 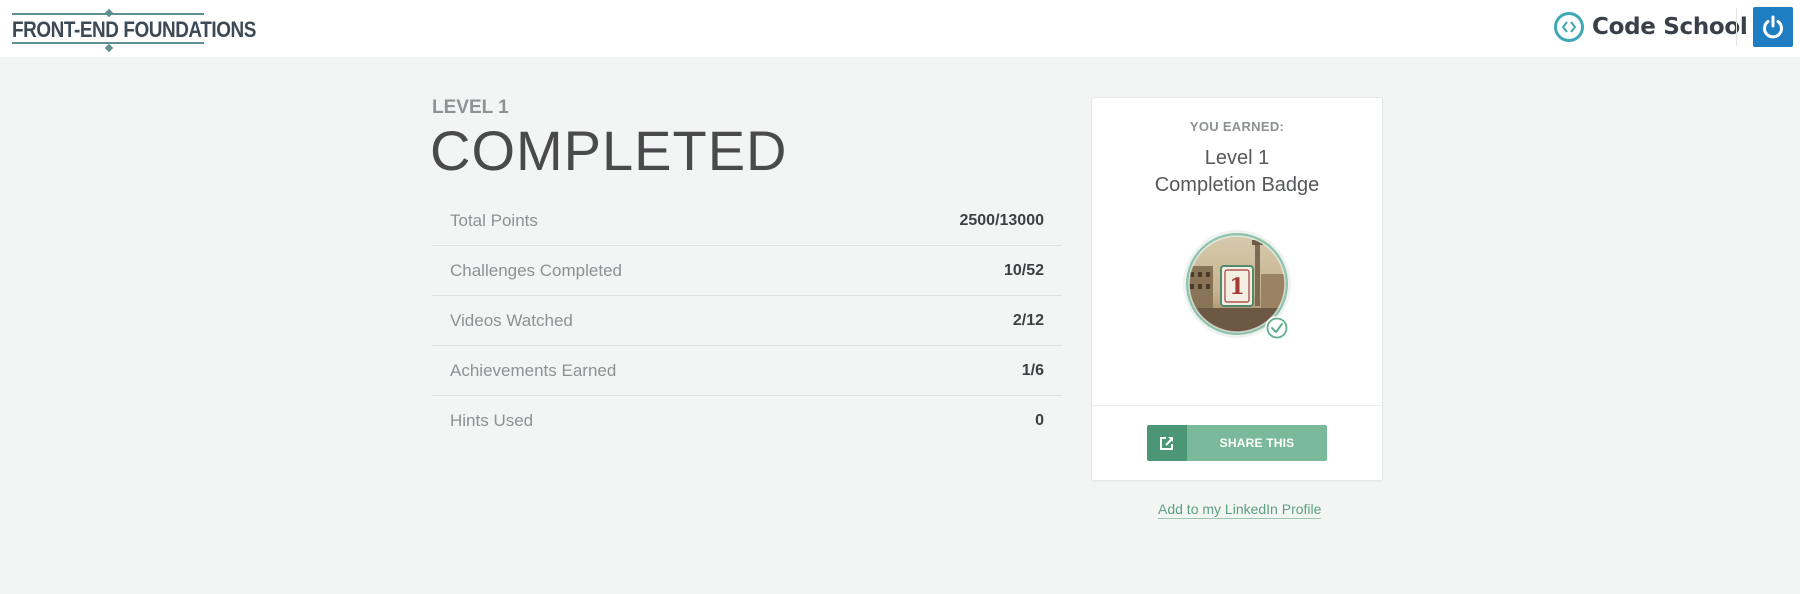 I want to click on stat-value: 0, so click(x=1039, y=420).